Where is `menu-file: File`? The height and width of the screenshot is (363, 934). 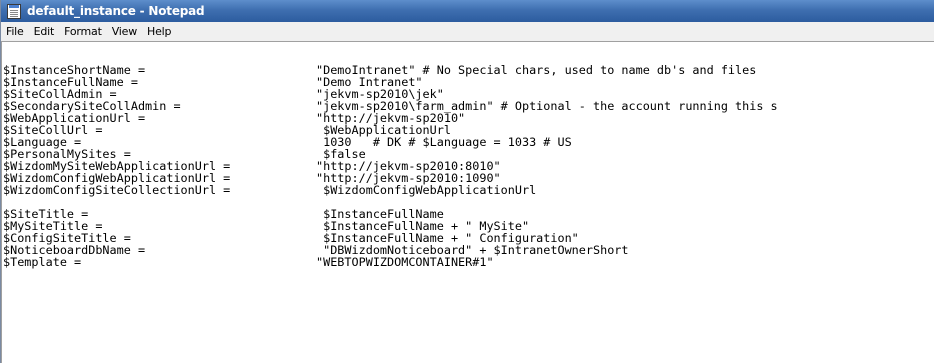 menu-file: File is located at coordinates (15, 31).